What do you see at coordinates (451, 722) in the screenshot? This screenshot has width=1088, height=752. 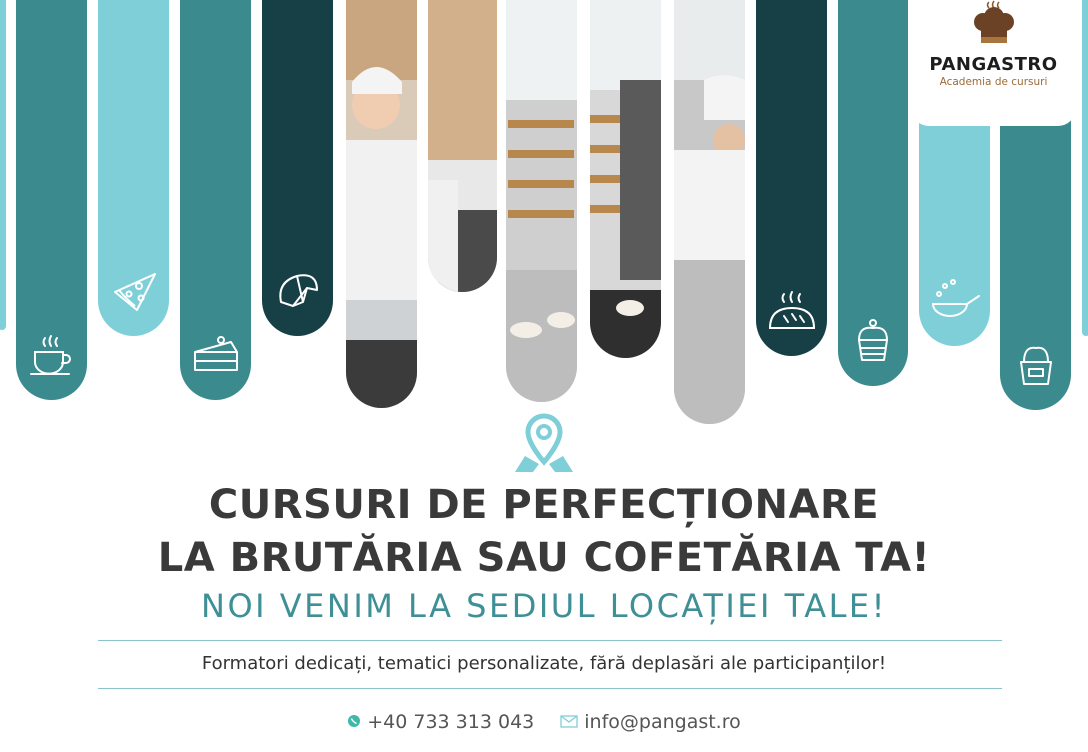 I see `phone-number: +40 733 313 043` at bounding box center [451, 722].